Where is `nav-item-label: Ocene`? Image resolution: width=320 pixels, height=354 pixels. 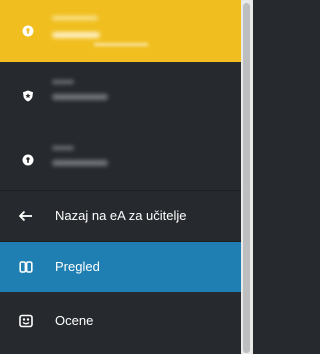
nav-item-label: Ocene is located at coordinates (74, 320).